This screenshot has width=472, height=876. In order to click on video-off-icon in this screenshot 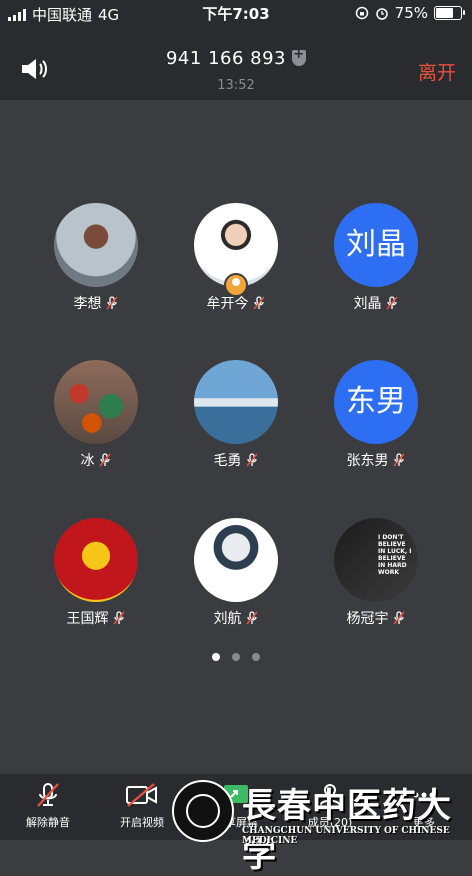, I will do `click(141, 795)`.